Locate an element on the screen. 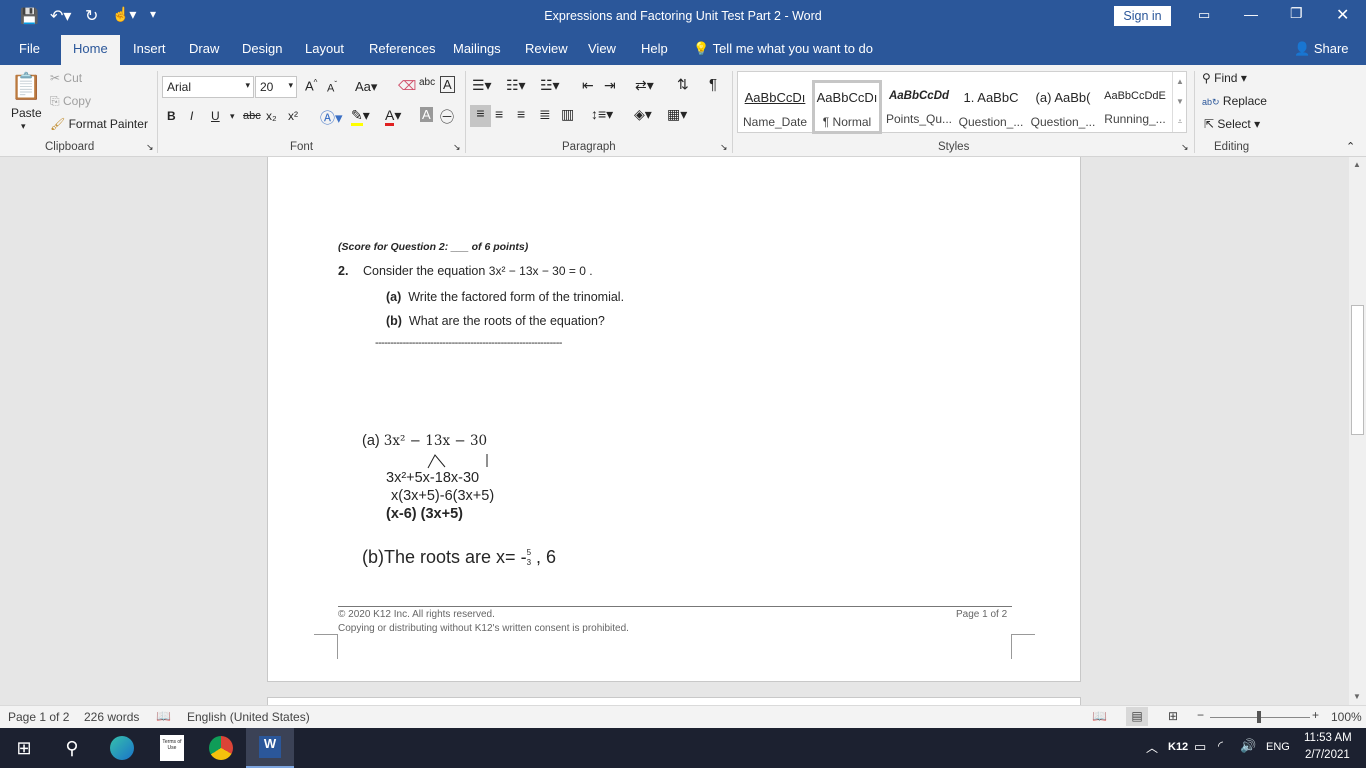  clear-formatting-icon: ⌫ is located at coordinates (407, 86).